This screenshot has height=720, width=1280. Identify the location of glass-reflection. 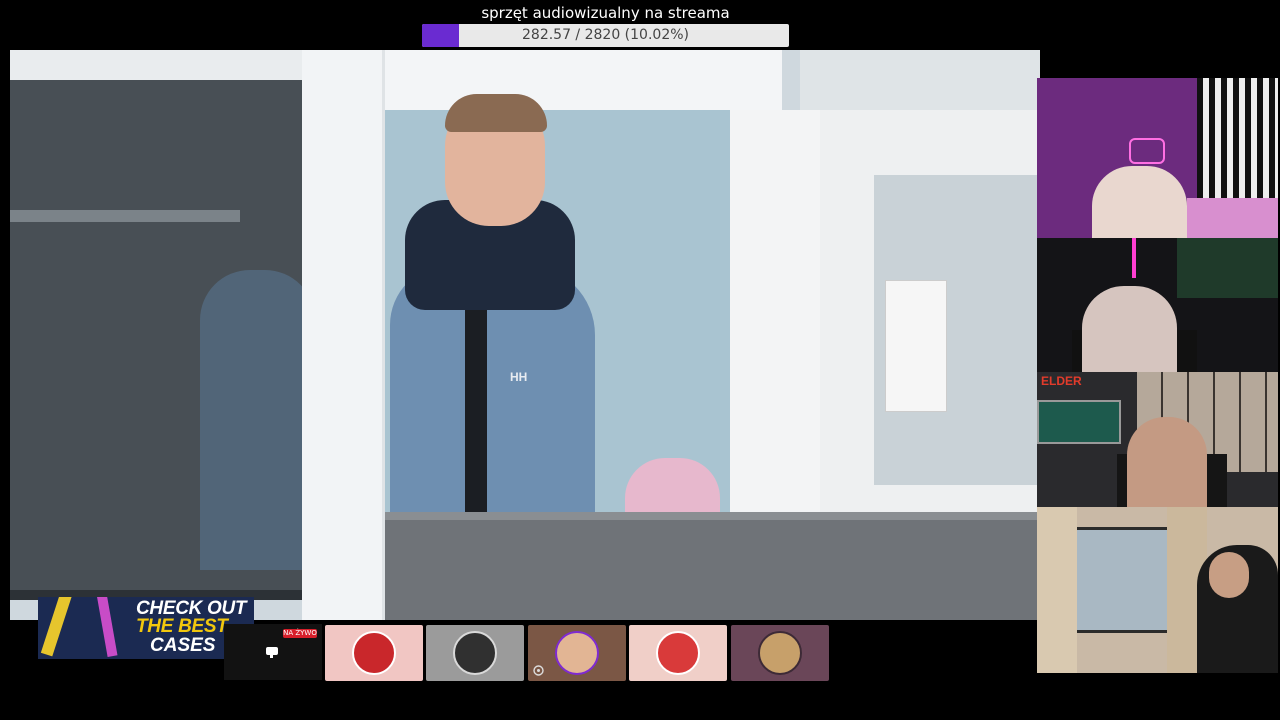
(257, 420).